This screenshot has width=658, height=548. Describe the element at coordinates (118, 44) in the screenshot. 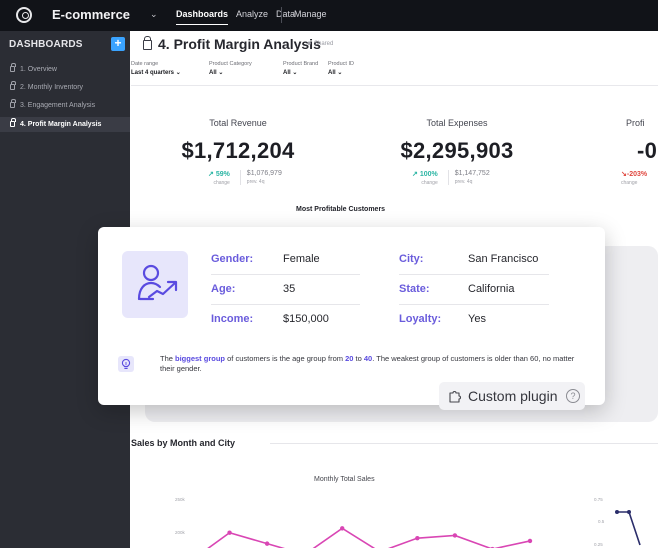

I see `add-dashboard-button: +` at that location.